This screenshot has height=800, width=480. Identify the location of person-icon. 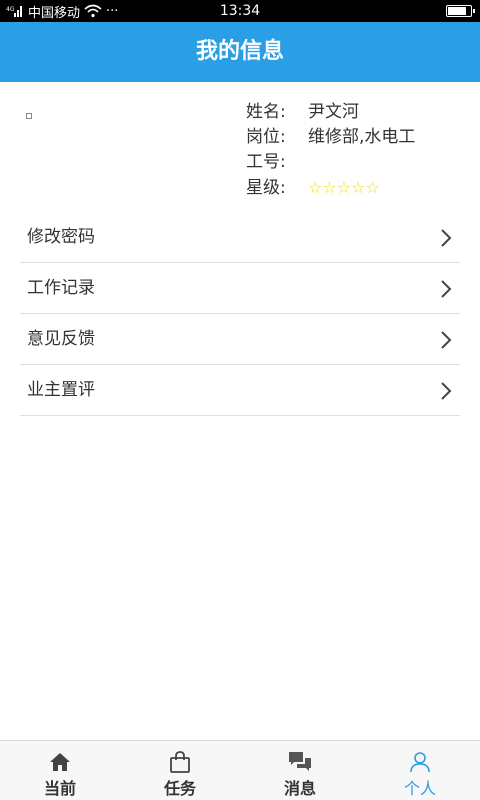
(420, 762).